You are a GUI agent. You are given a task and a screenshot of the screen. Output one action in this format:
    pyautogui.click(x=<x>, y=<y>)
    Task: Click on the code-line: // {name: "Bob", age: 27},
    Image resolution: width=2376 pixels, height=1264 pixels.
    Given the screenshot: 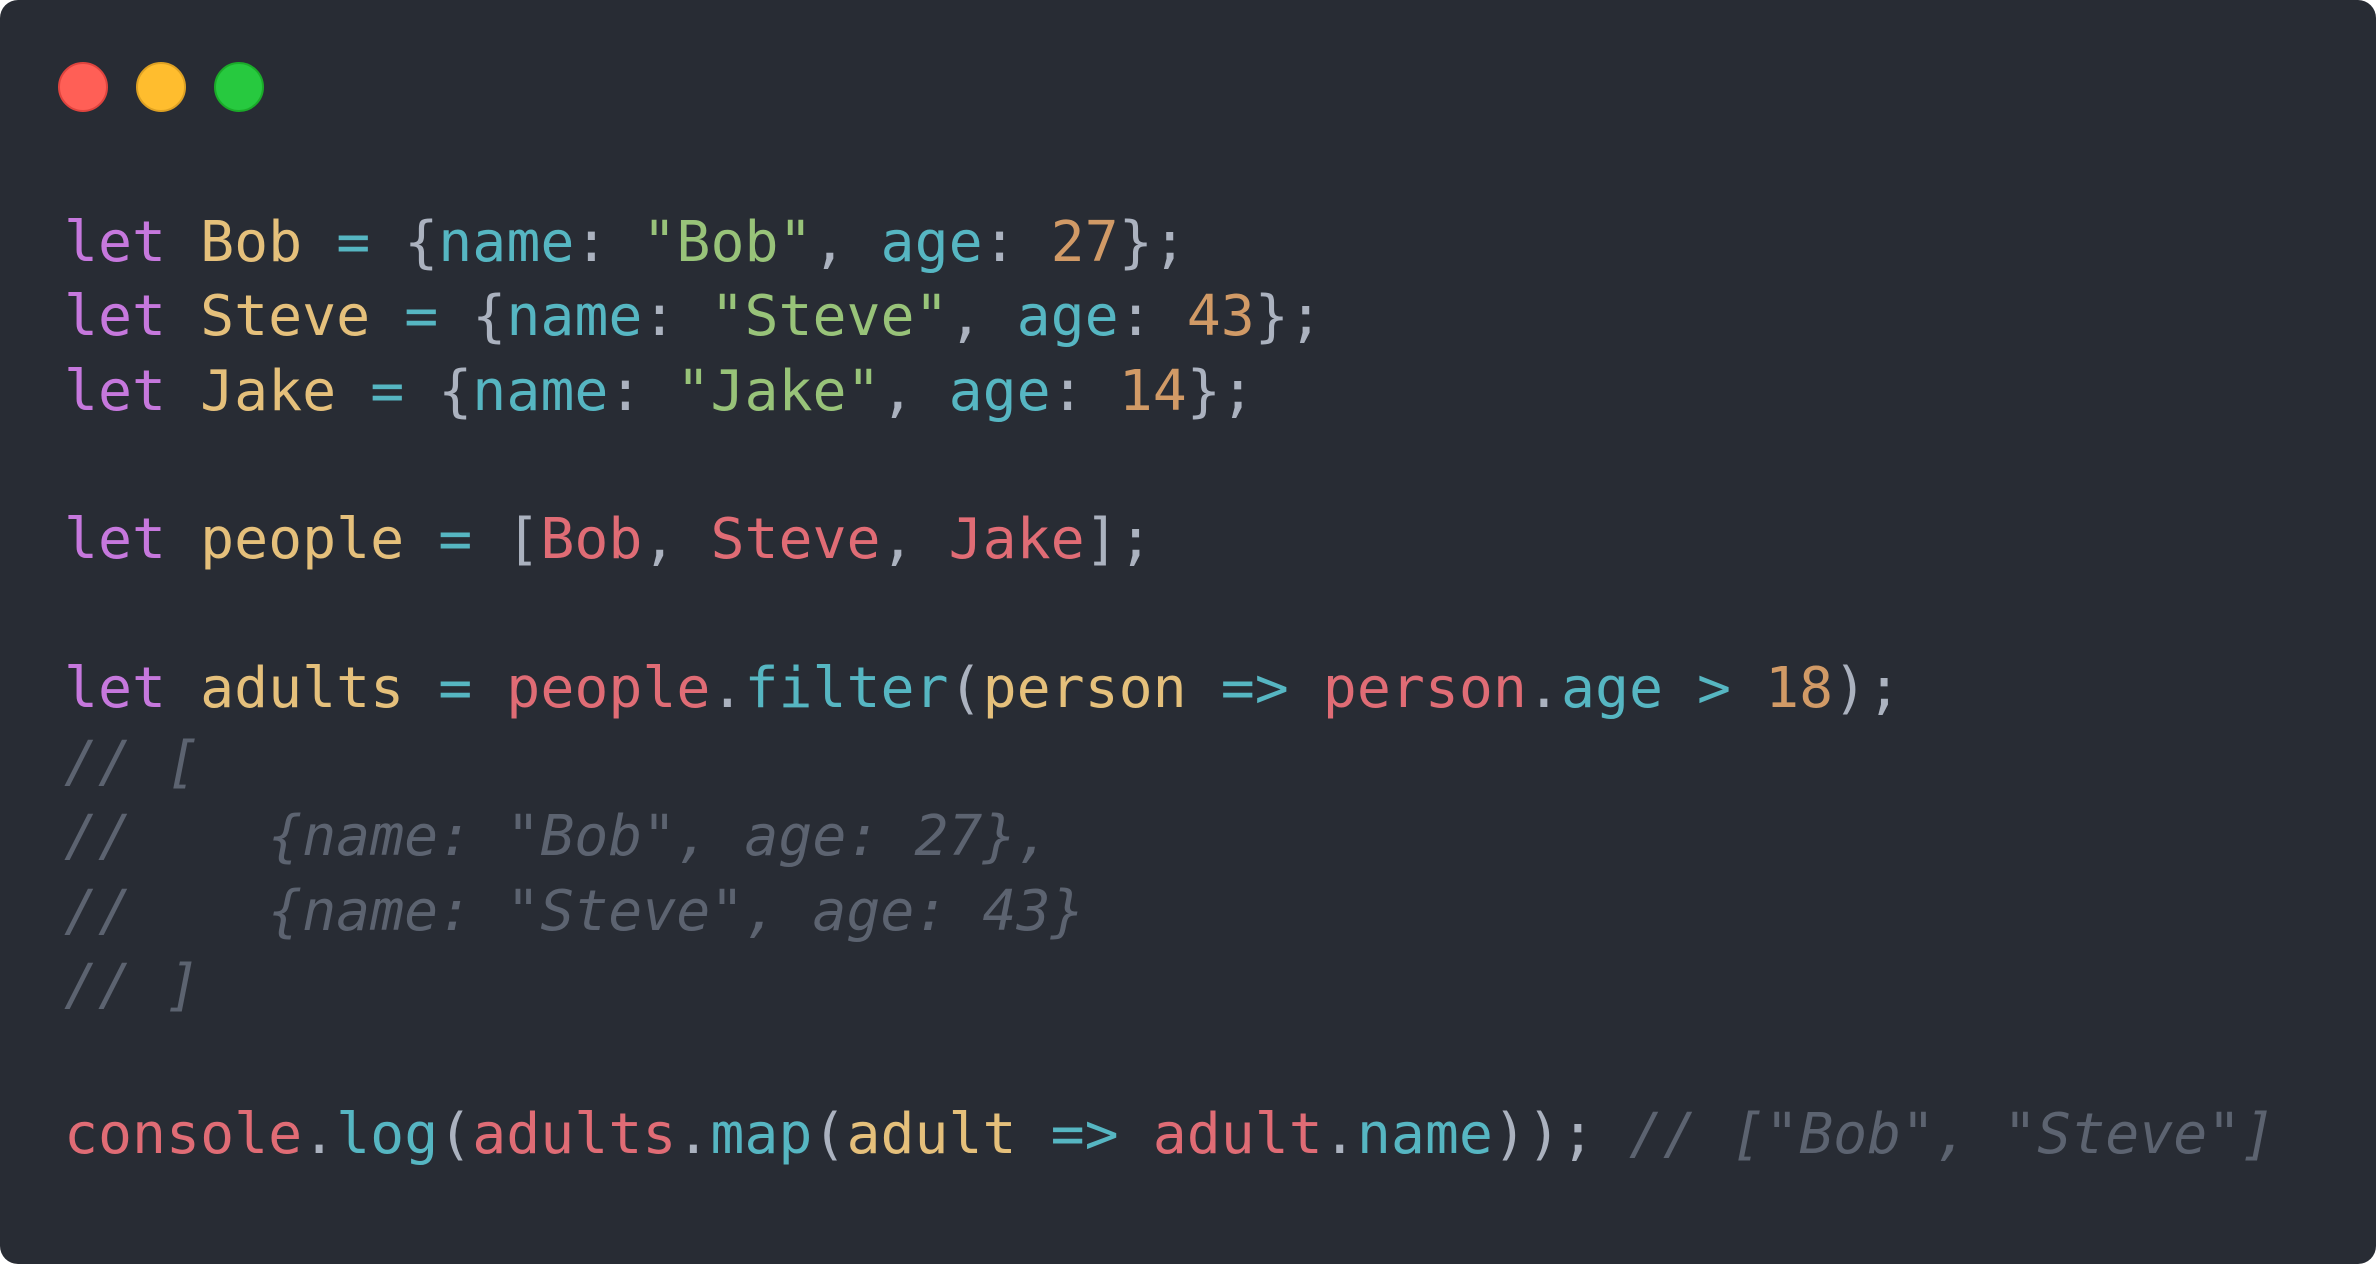 What is the action you would take?
    pyautogui.click(x=1169, y=837)
    